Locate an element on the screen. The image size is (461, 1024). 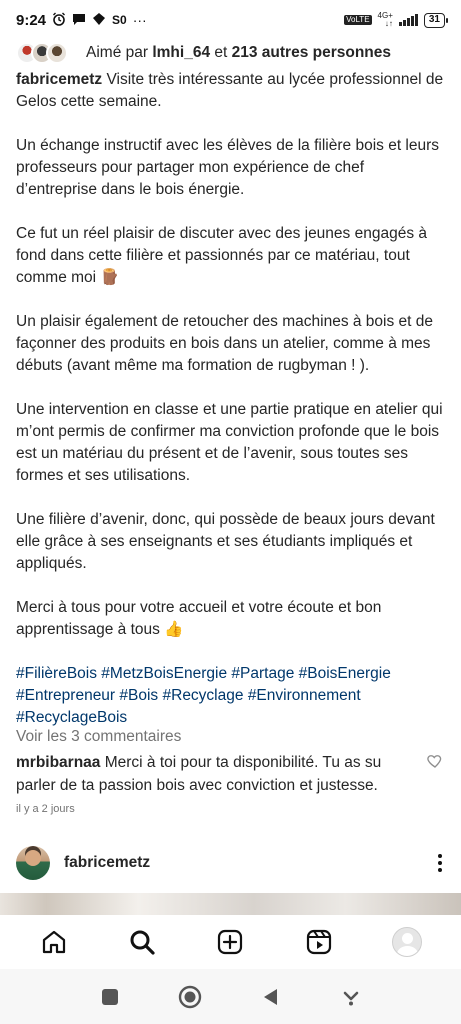
status-time: 9:24 is located at coordinates (31, 20).